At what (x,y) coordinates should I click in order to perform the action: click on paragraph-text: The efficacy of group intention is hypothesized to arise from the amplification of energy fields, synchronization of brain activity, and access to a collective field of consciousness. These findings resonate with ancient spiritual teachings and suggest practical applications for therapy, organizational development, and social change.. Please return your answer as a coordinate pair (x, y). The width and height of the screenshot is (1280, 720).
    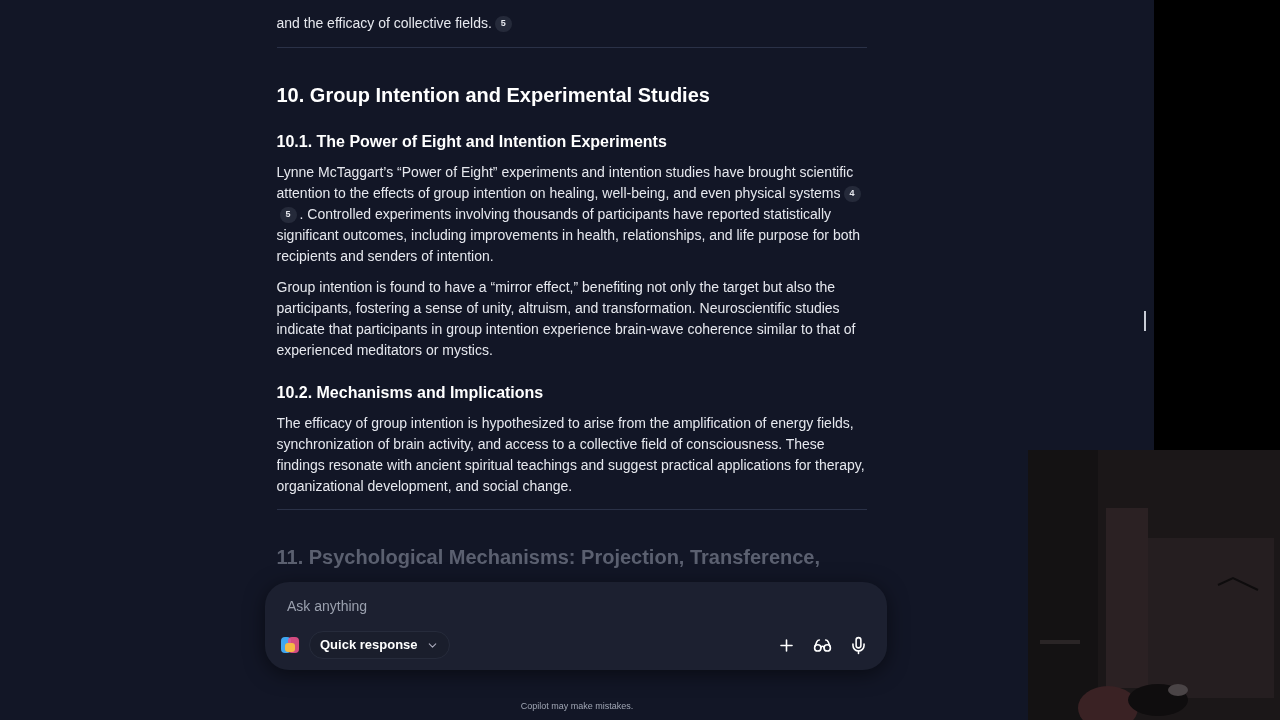
    Looking at the image, I should click on (570, 454).